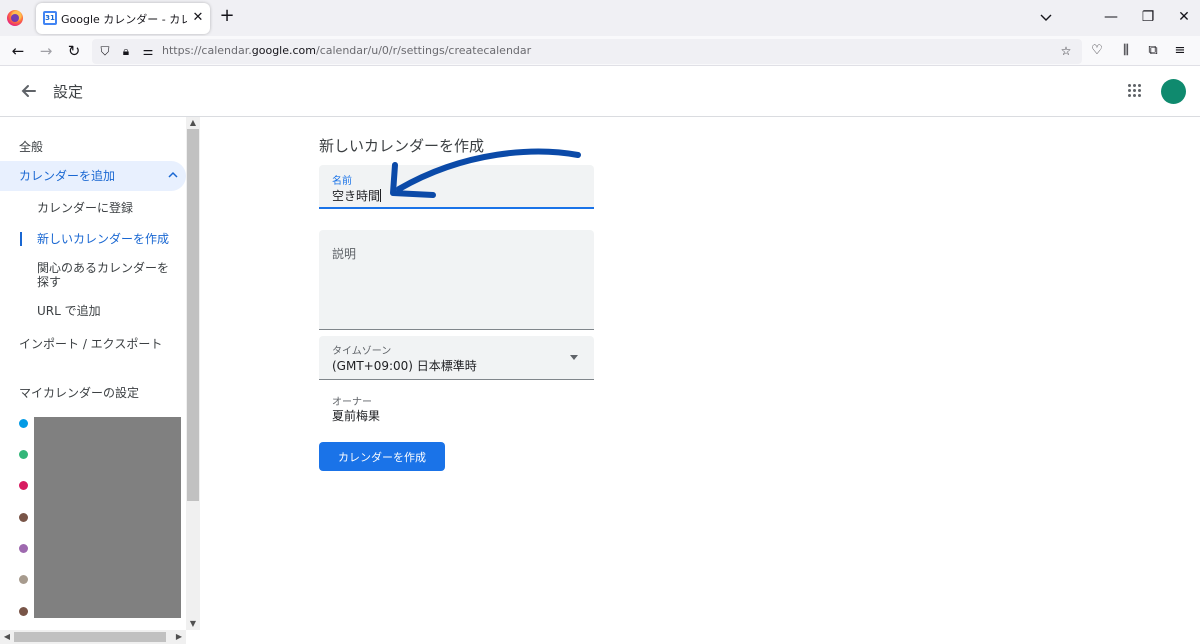 This screenshot has width=1200, height=644. What do you see at coordinates (404, 366) in the screenshot?
I see `timezone-value: (GMT+09:00) 日本標準時` at bounding box center [404, 366].